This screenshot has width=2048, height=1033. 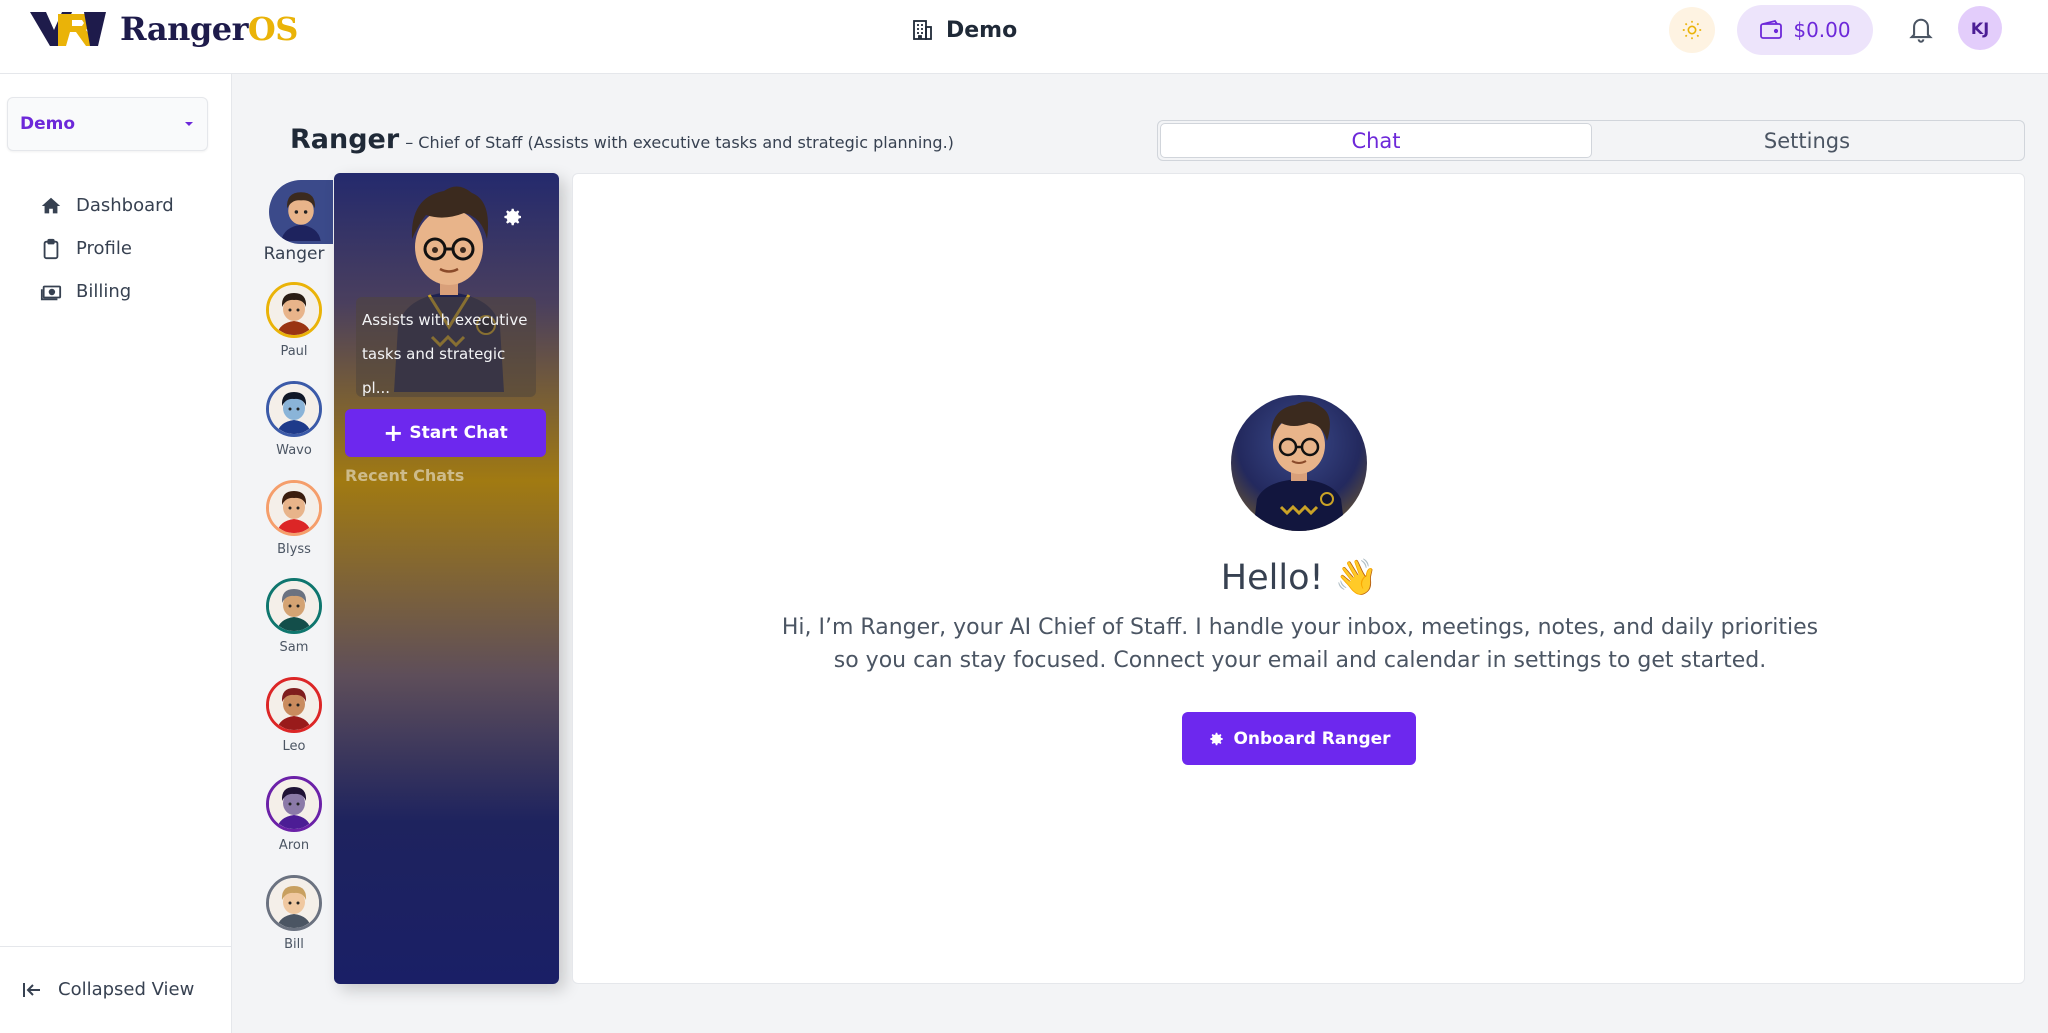 I want to click on onboard-ranger-button: Onboard Ranger, so click(x=1299, y=738).